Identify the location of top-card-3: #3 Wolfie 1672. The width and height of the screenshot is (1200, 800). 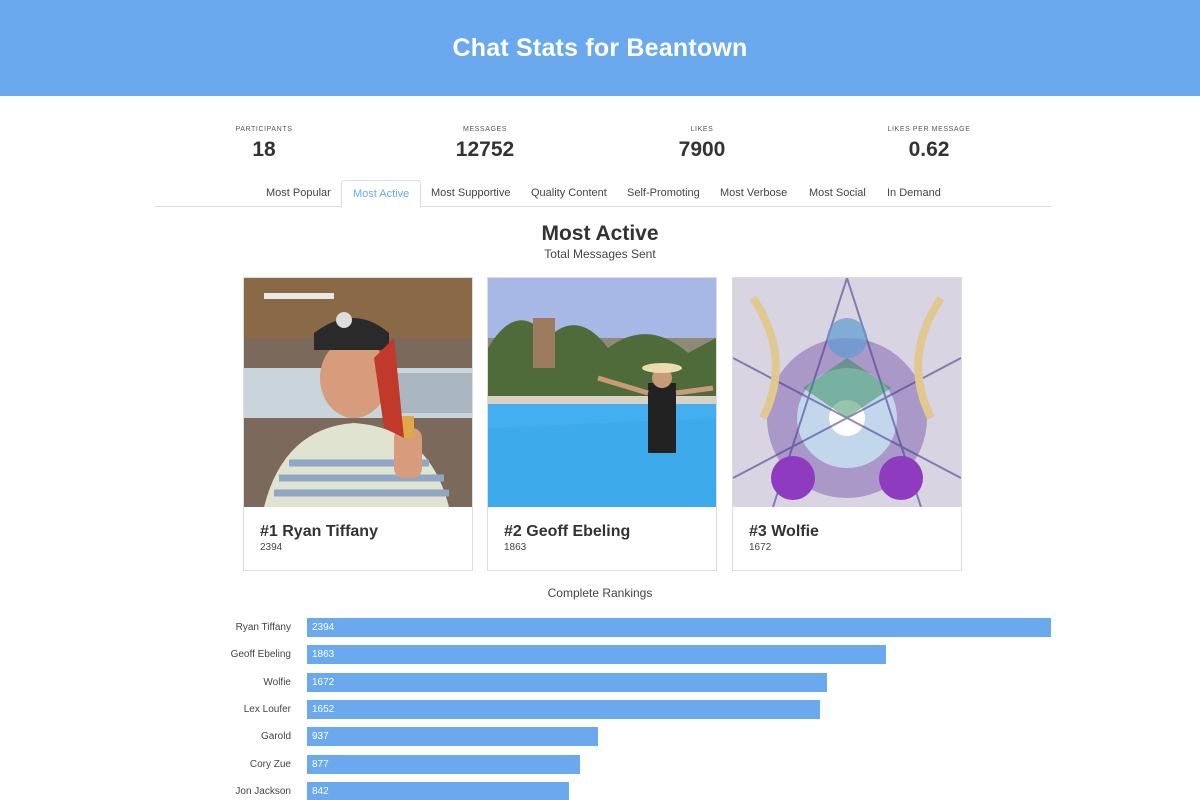
(847, 424).